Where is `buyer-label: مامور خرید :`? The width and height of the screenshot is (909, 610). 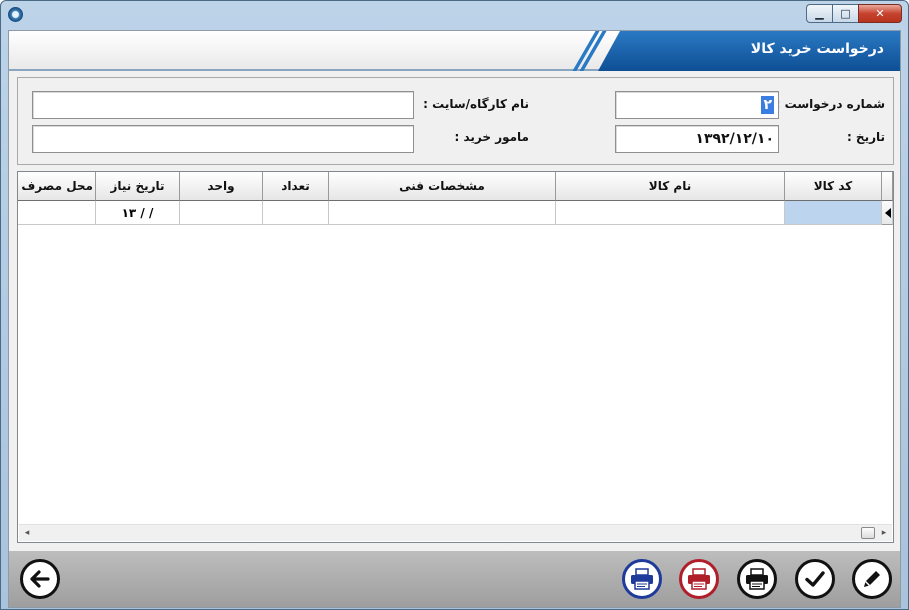 buyer-label: مامور خرید : is located at coordinates (491, 137).